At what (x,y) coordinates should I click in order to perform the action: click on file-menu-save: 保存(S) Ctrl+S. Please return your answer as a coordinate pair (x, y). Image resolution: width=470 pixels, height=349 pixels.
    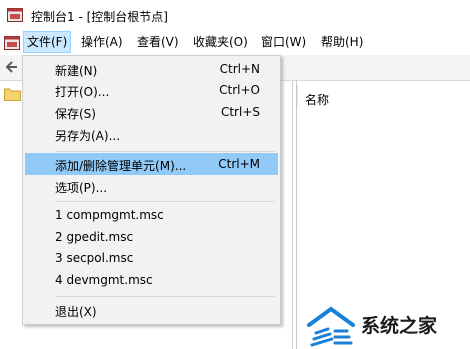
    Looking at the image, I should click on (151, 112).